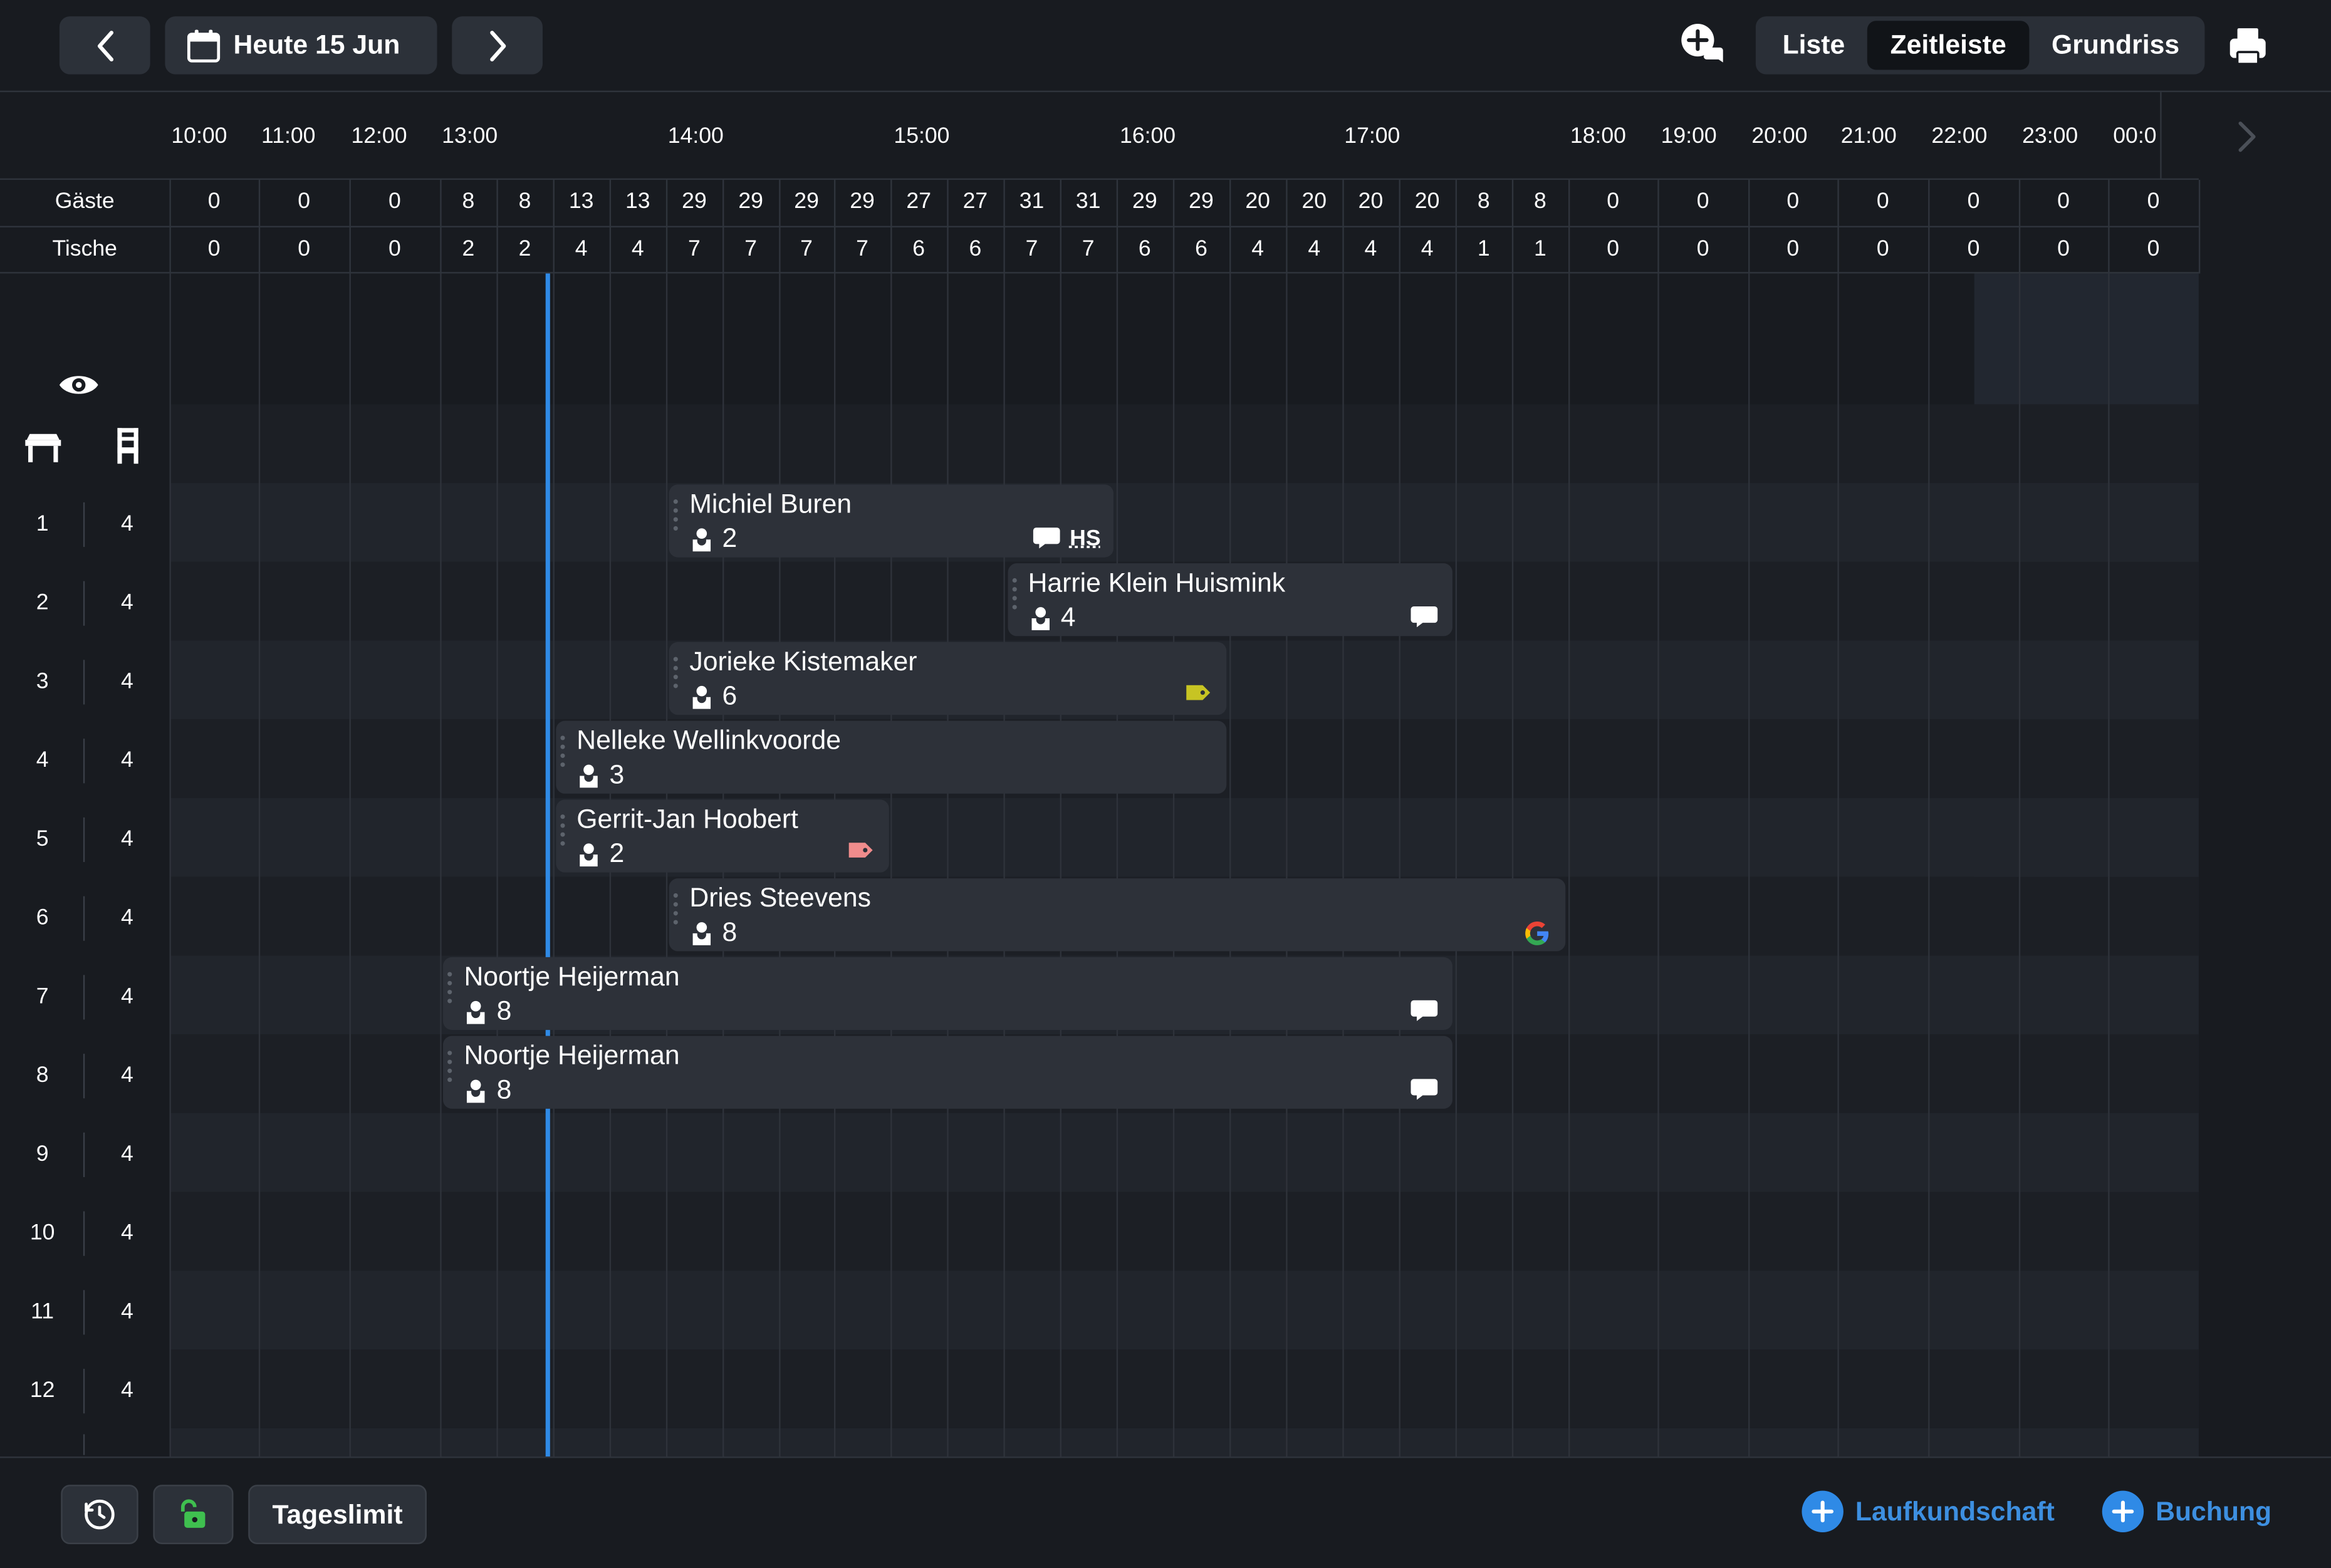 The image size is (2331, 1568). What do you see at coordinates (1157, 583) in the screenshot?
I see `booking-guest-name: Harrie Klein Huismink` at bounding box center [1157, 583].